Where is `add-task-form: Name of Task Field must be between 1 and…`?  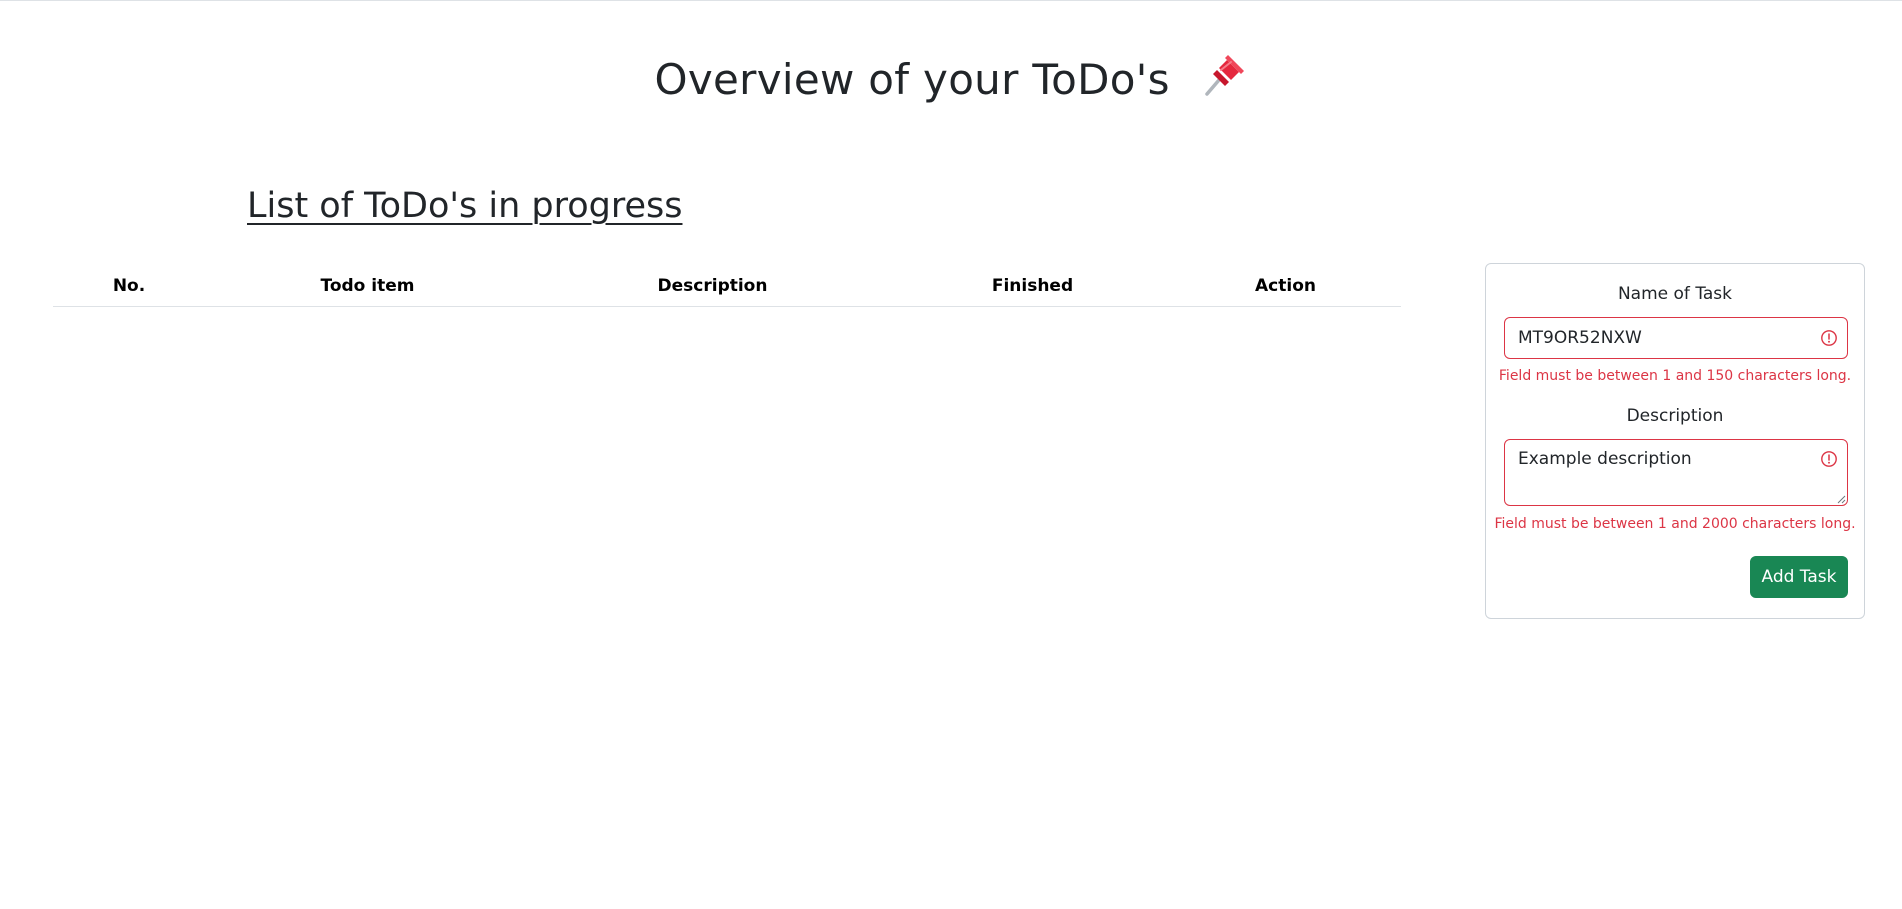 add-task-form: Name of Task Field must be between 1 and… is located at coordinates (1675, 441).